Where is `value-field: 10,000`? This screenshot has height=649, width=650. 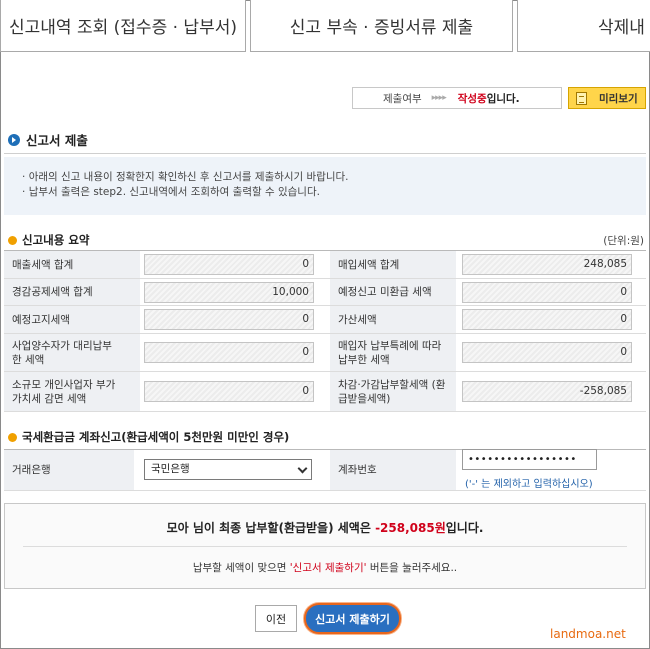 value-field: 10,000 is located at coordinates (229, 292).